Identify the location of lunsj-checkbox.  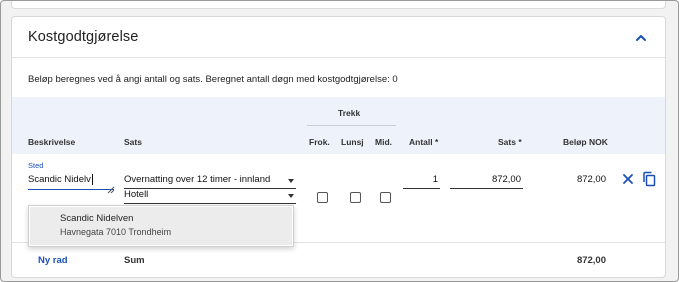
(355, 197).